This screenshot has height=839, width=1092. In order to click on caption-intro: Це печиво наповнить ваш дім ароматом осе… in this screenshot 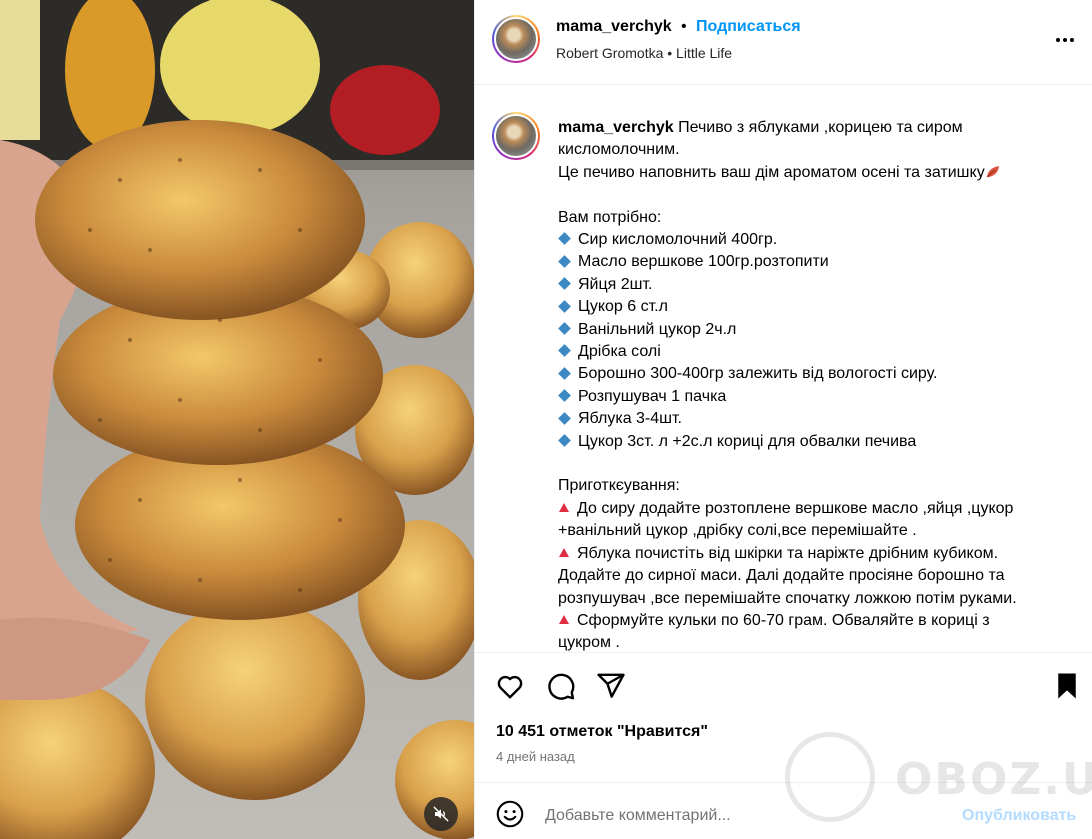, I will do `click(771, 172)`.